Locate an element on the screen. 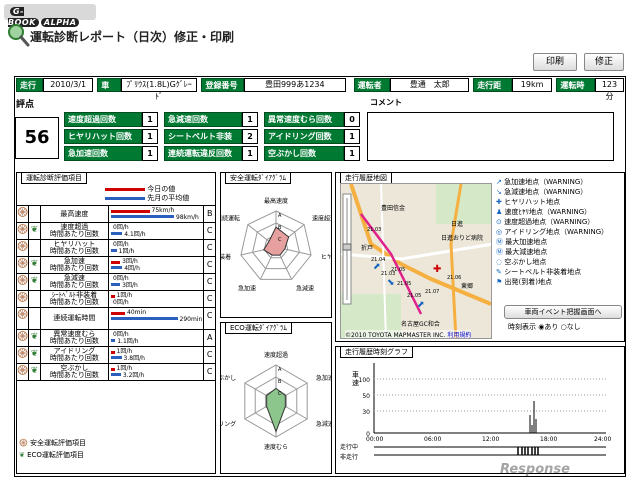 The width and height of the screenshot is (640, 491). map-graphic is located at coordinates (416, 261).